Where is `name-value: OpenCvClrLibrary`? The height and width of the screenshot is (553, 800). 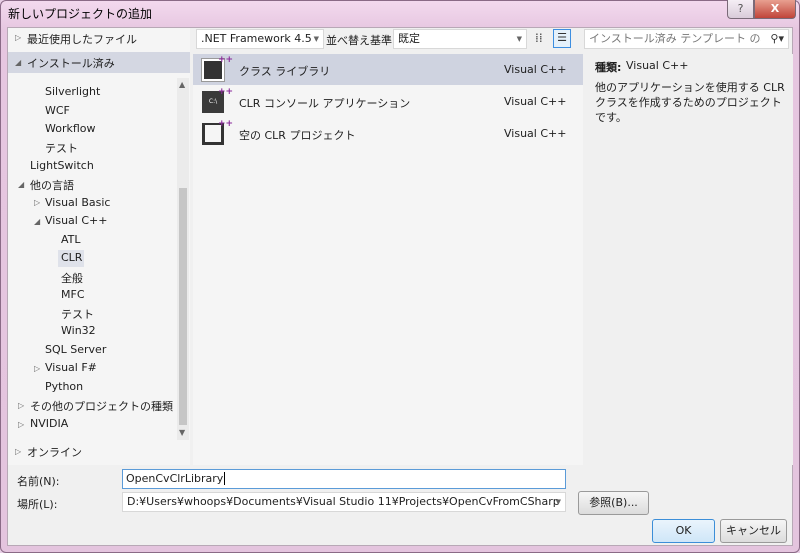
name-value: OpenCvClrLibrary is located at coordinates (175, 478).